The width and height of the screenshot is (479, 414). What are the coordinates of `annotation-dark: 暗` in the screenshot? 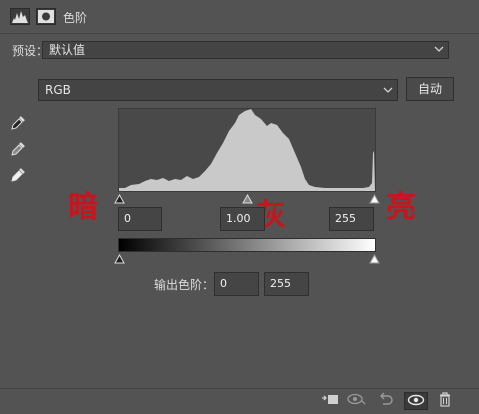 It's located at (83, 207).